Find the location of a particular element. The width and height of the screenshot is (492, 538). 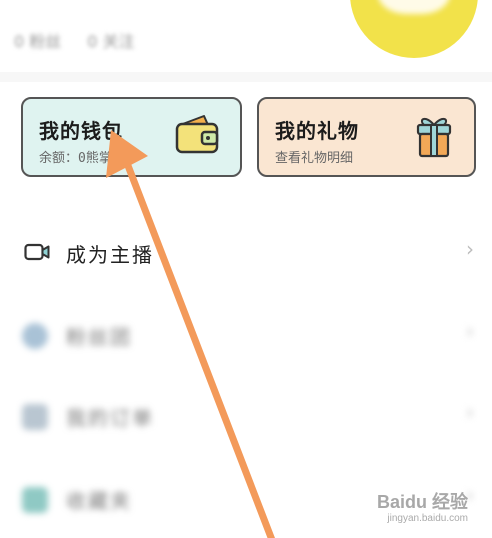

baidu-jingyan-watermark: Baidu 经验 jingyan.baidu.com is located at coordinates (422, 508).